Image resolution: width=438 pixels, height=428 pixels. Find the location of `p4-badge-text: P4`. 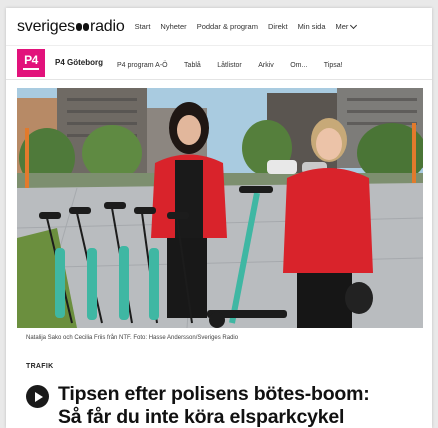

p4-badge-text: P4 is located at coordinates (31, 60).